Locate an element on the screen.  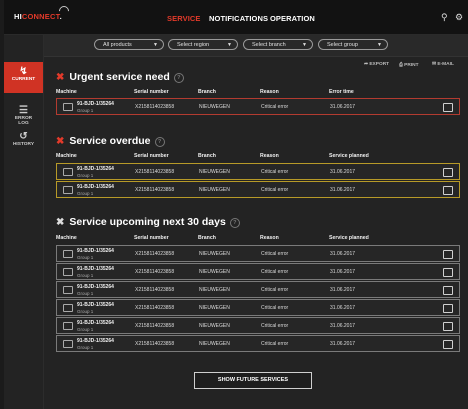
show-future-services-button: SHOW FUTURE SERVICES is located at coordinates (253, 380).